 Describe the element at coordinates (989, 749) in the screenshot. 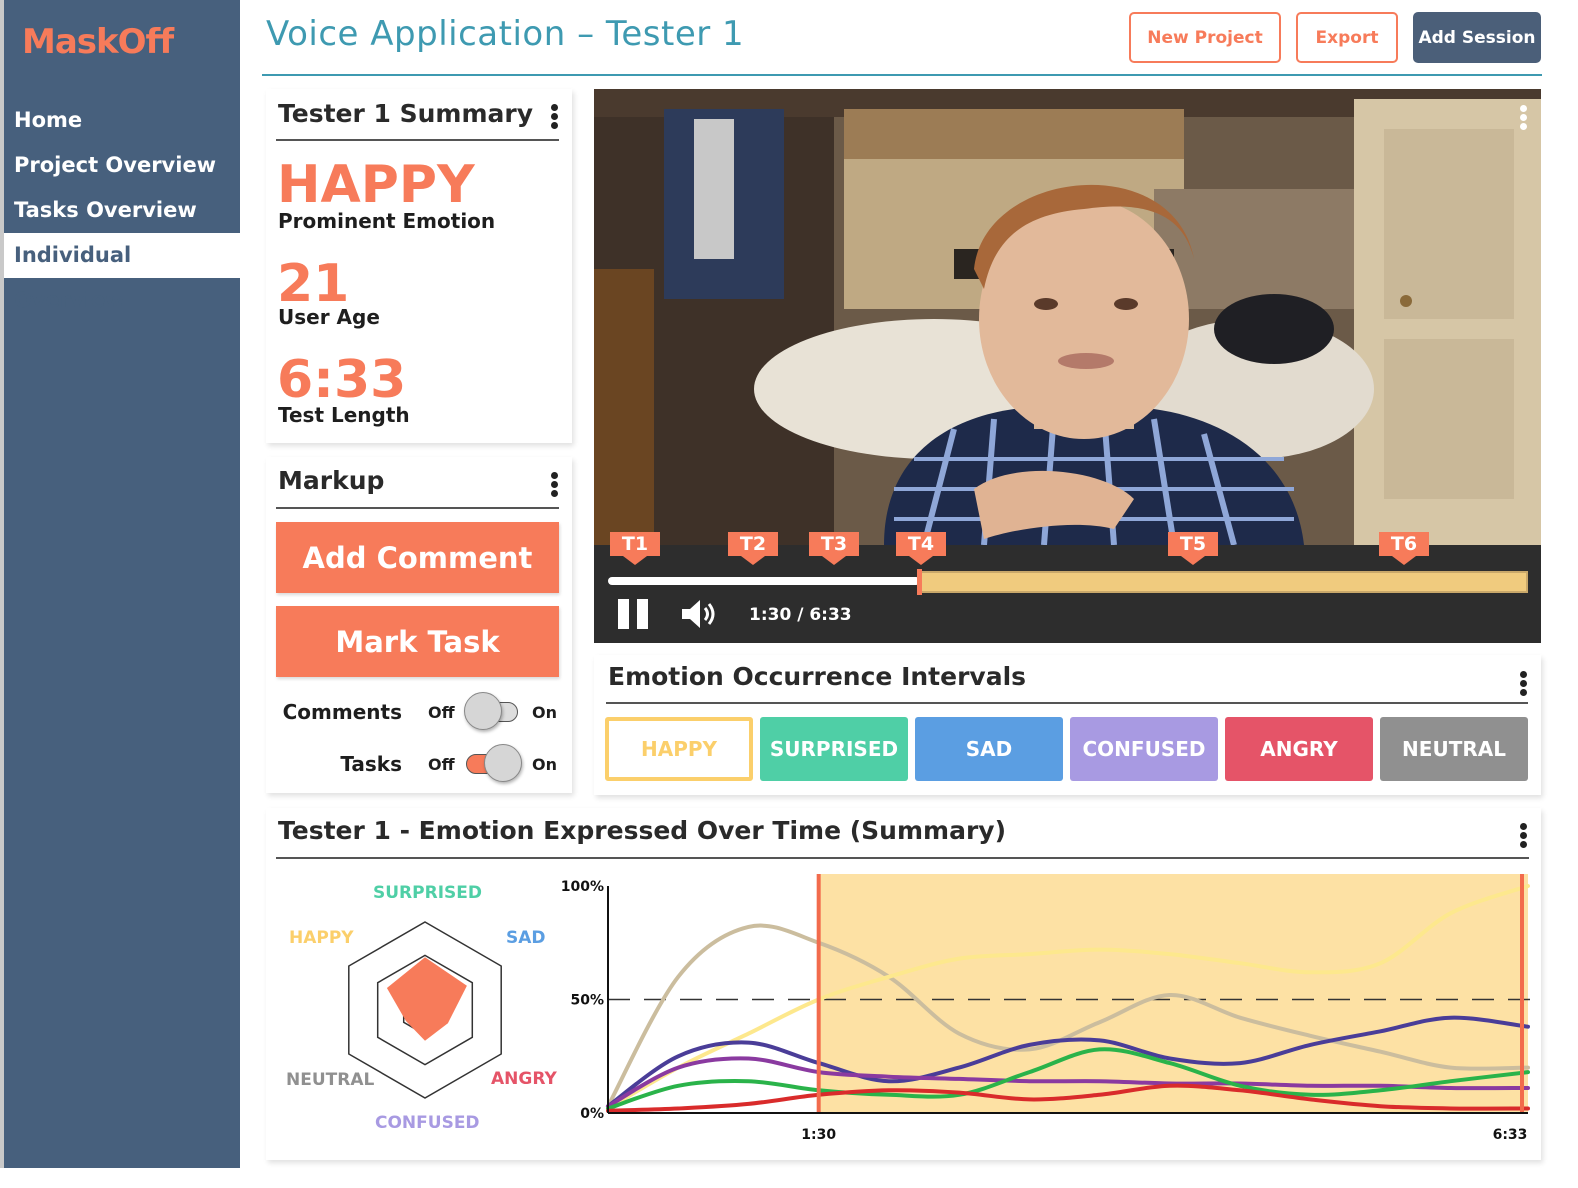

I see `emotion-sad-button: SAD` at that location.